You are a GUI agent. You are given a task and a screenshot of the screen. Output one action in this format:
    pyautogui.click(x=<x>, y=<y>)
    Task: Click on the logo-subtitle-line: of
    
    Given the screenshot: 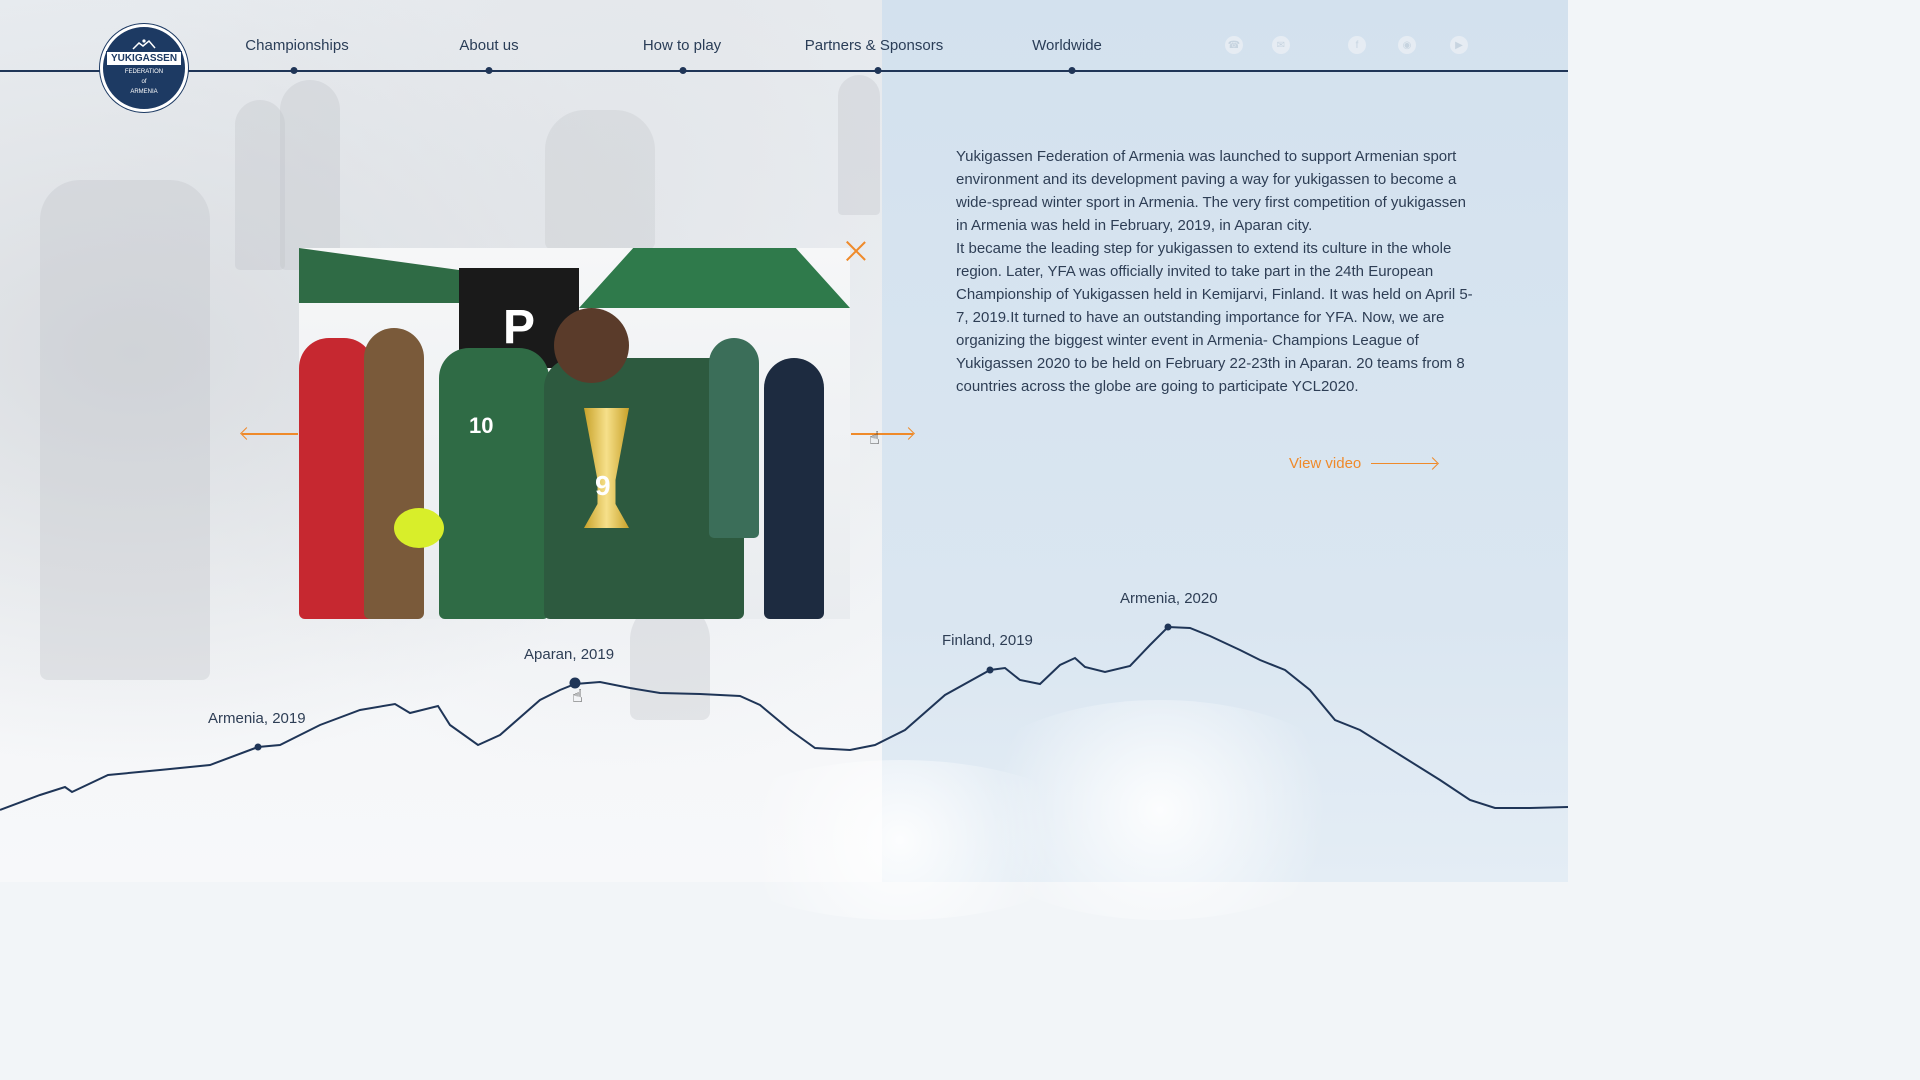 What is the action you would take?
    pyautogui.click(x=144, y=81)
    